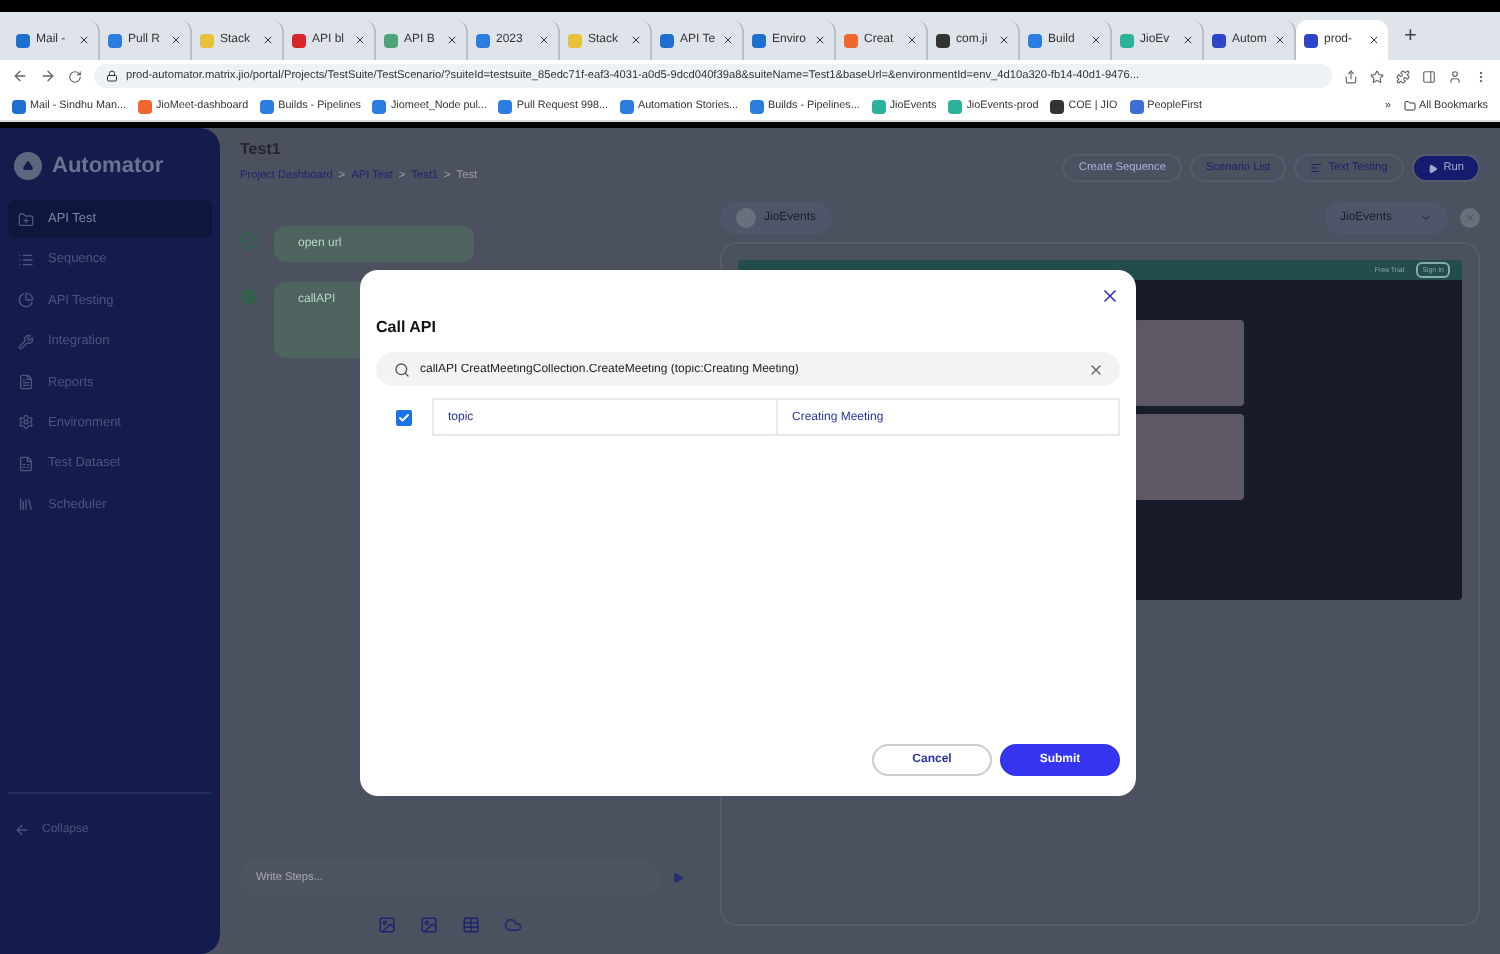  What do you see at coordinates (28, 166) in the screenshot?
I see `logo-icon` at bounding box center [28, 166].